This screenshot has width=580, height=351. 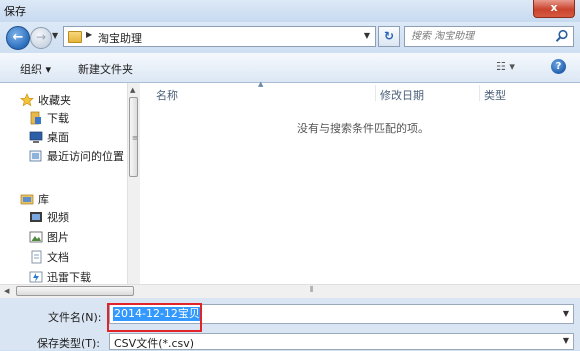 I want to click on sidebar-item-label: 图片, so click(x=58, y=237).